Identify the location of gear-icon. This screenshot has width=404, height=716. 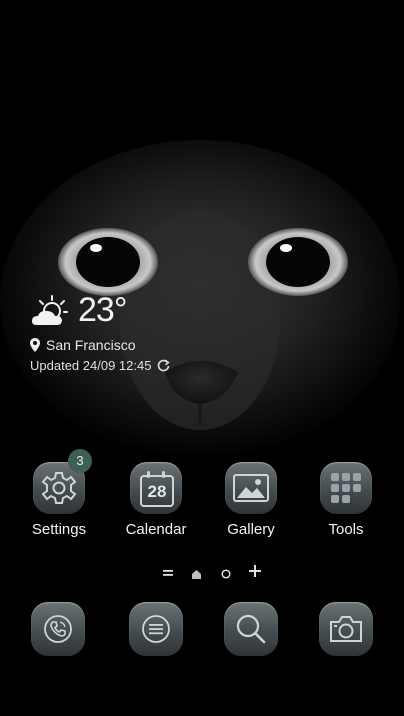
(59, 488).